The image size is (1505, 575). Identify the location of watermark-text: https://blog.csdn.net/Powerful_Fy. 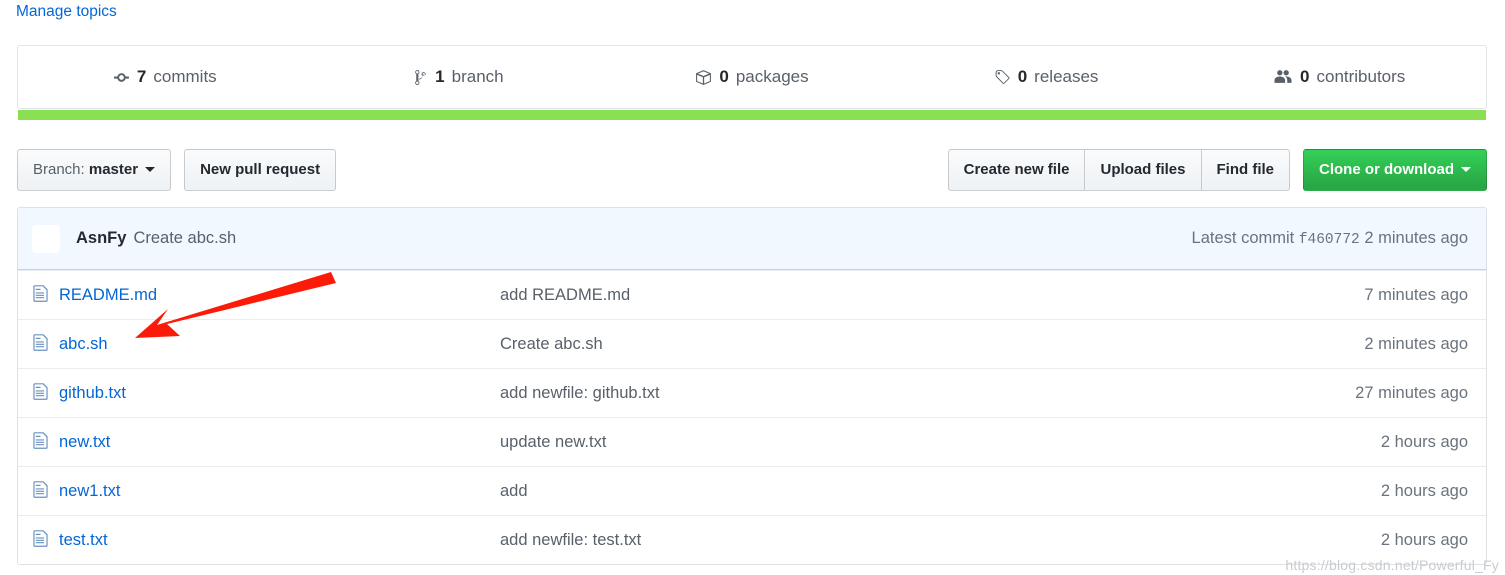
(1392, 565).